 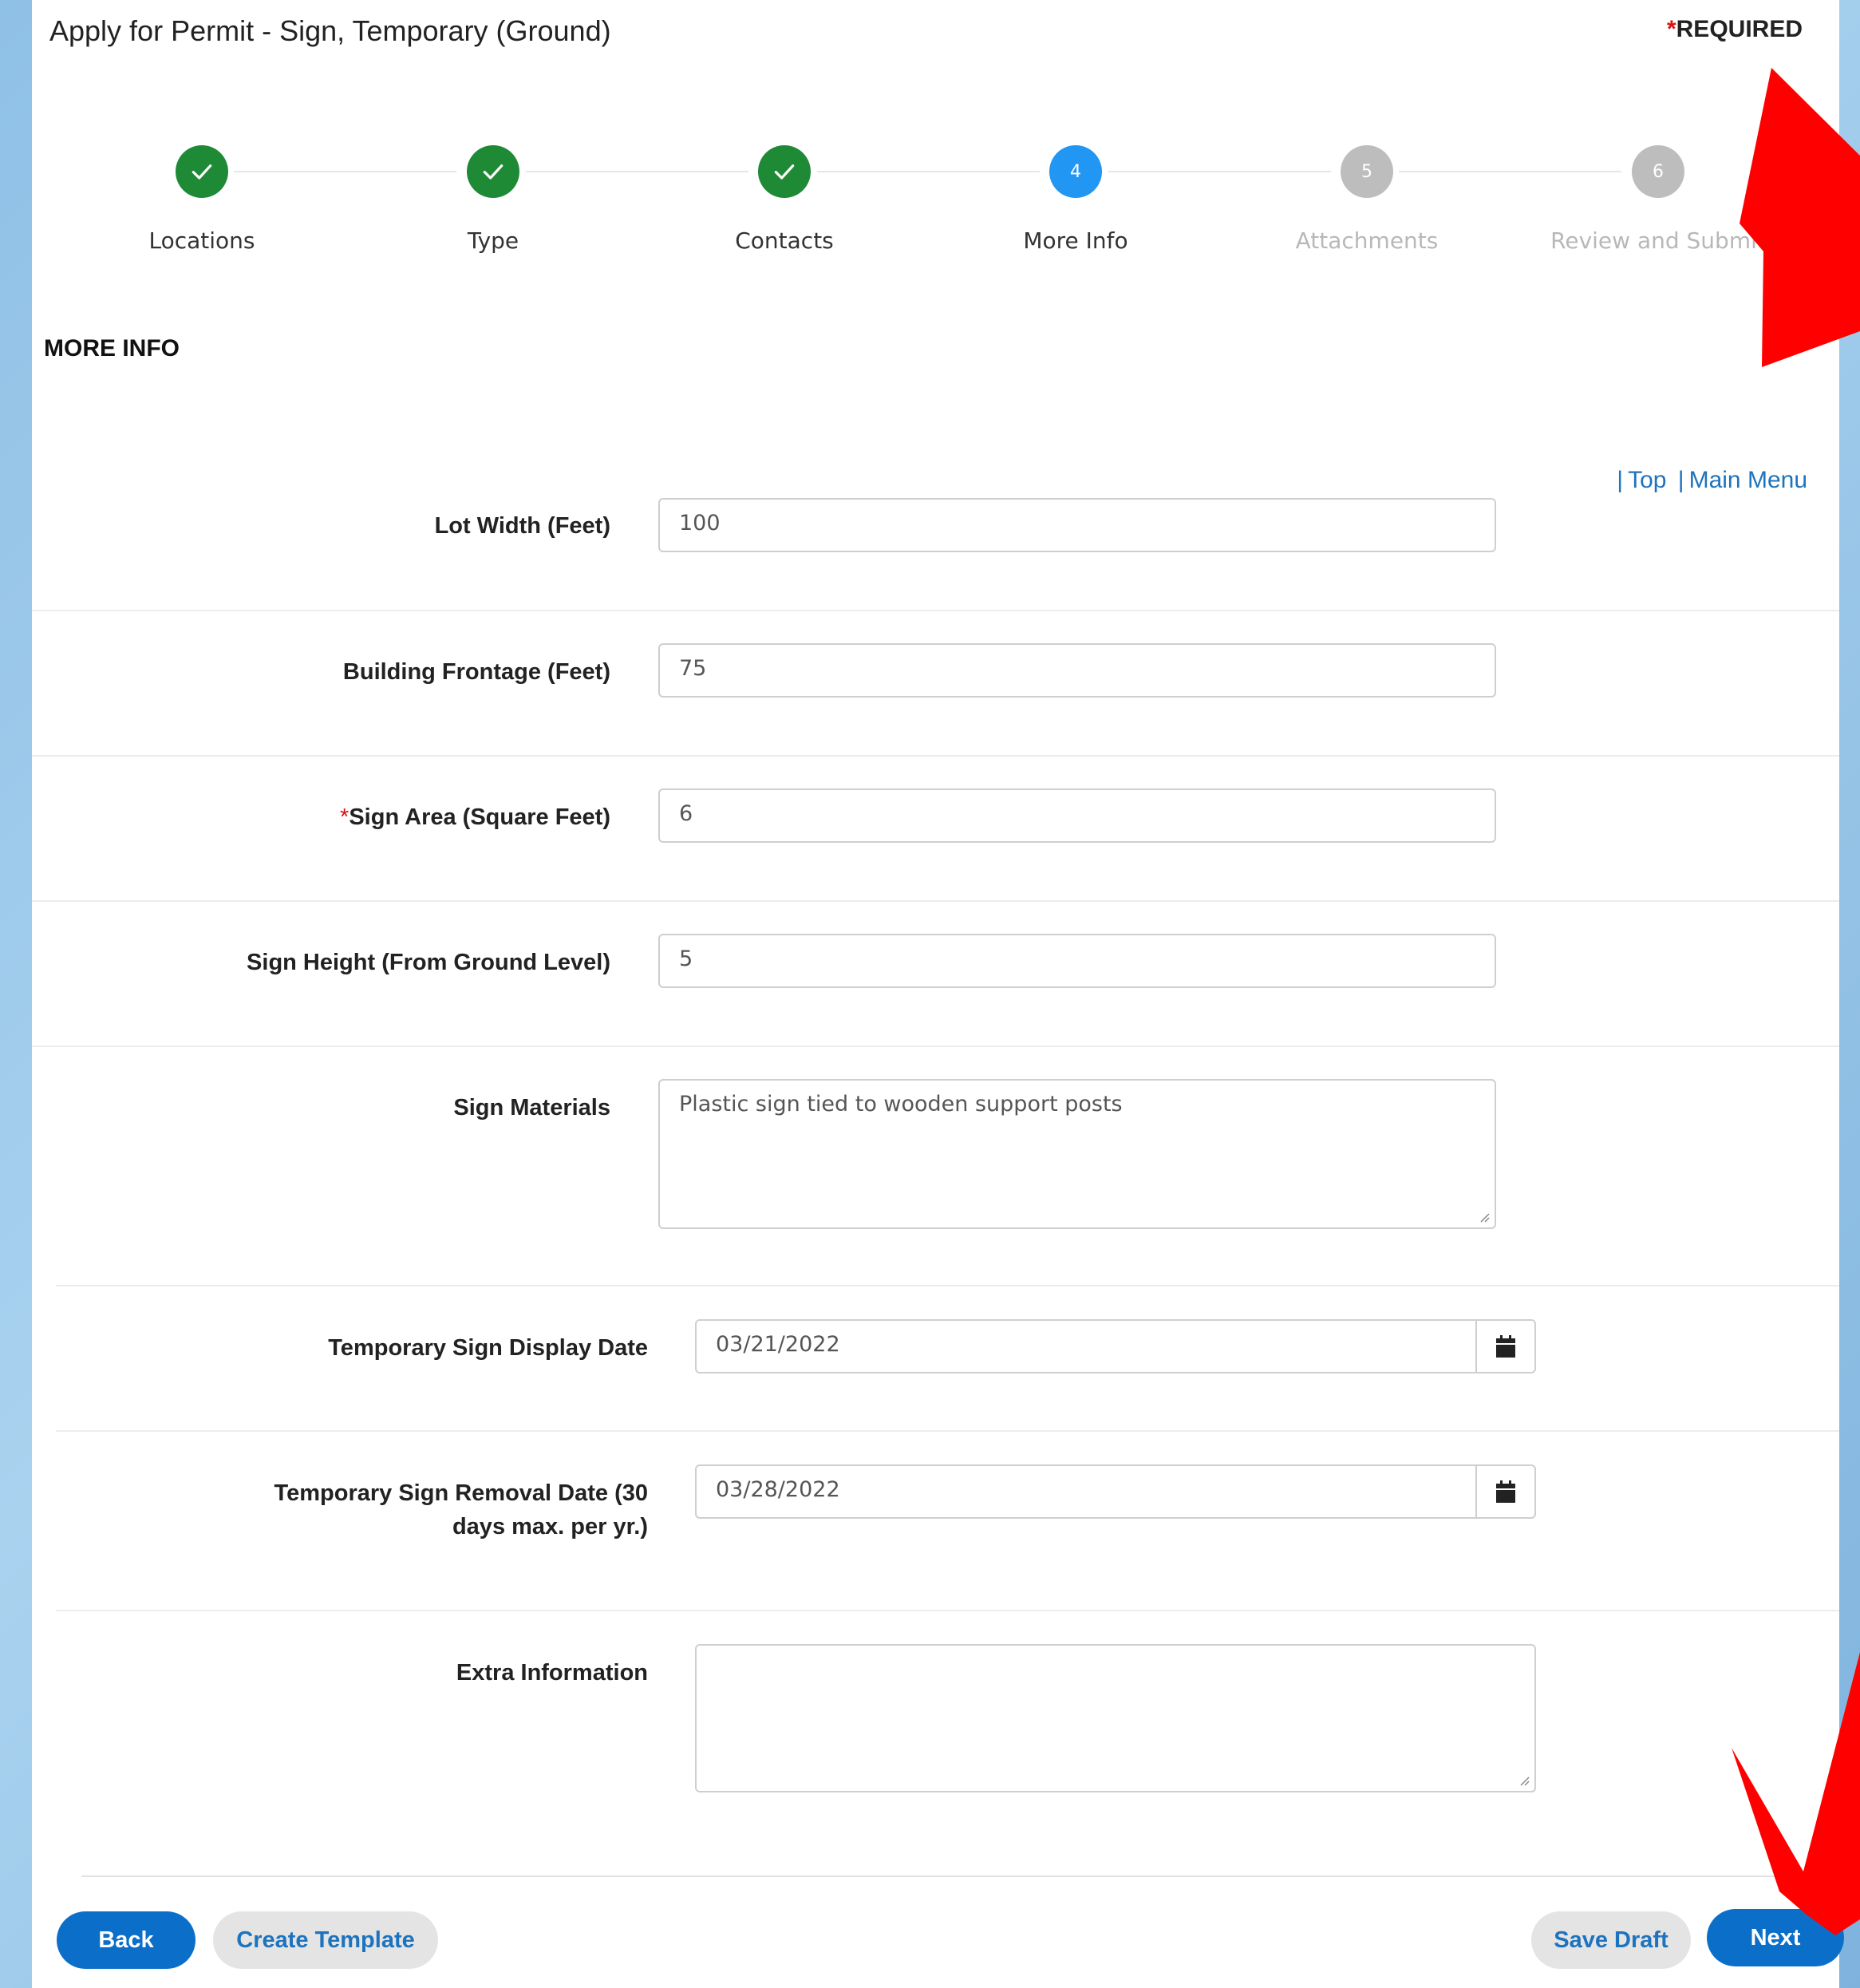 What do you see at coordinates (479, 817) in the screenshot?
I see `sign-area-label-text: Sign Area (Square Feet)` at bounding box center [479, 817].